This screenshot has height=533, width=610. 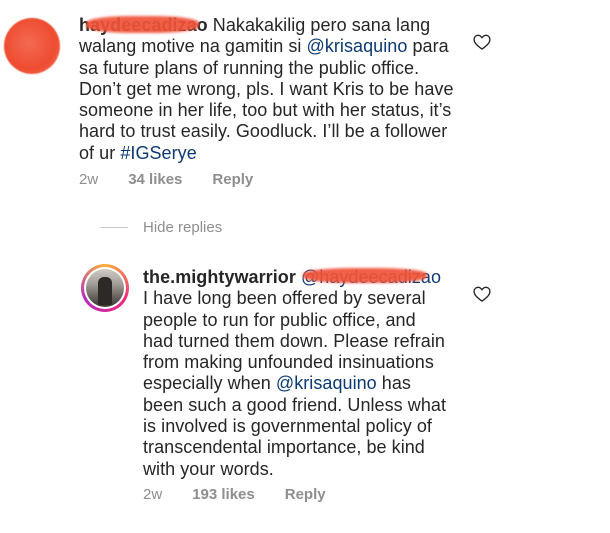 What do you see at coordinates (305, 494) in the screenshot?
I see `reply-reply-button: Reply` at bounding box center [305, 494].